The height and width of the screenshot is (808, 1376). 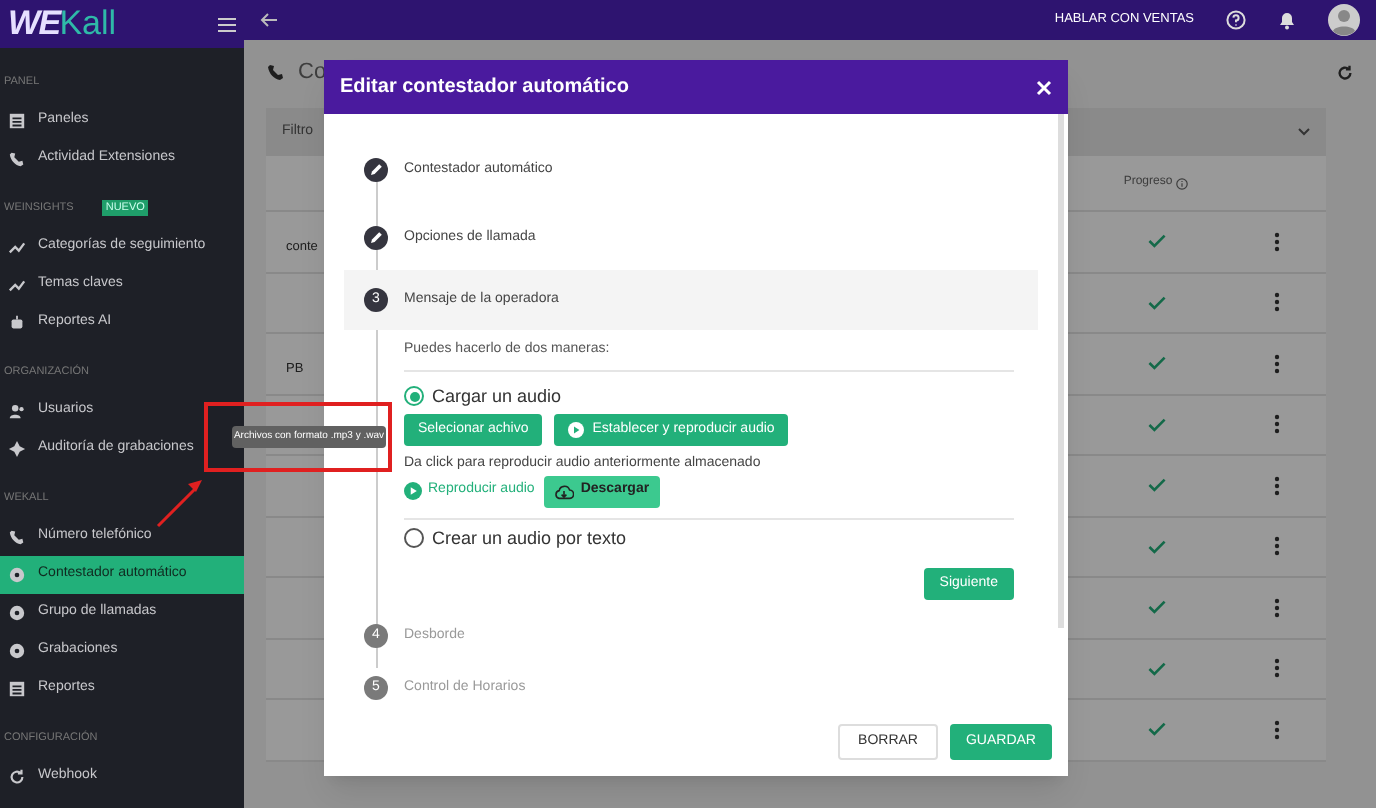 What do you see at coordinates (34, 24) in the screenshot?
I see `logo-text: WE` at bounding box center [34, 24].